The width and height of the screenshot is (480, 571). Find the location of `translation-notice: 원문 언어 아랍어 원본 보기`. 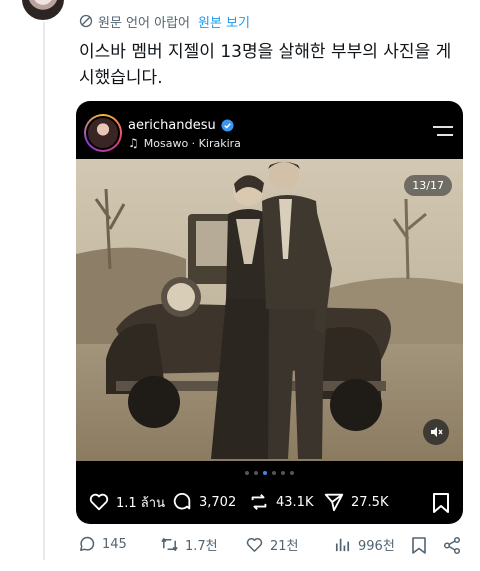

translation-notice: 원문 언어 아랍어 원본 보기 is located at coordinates (164, 21).